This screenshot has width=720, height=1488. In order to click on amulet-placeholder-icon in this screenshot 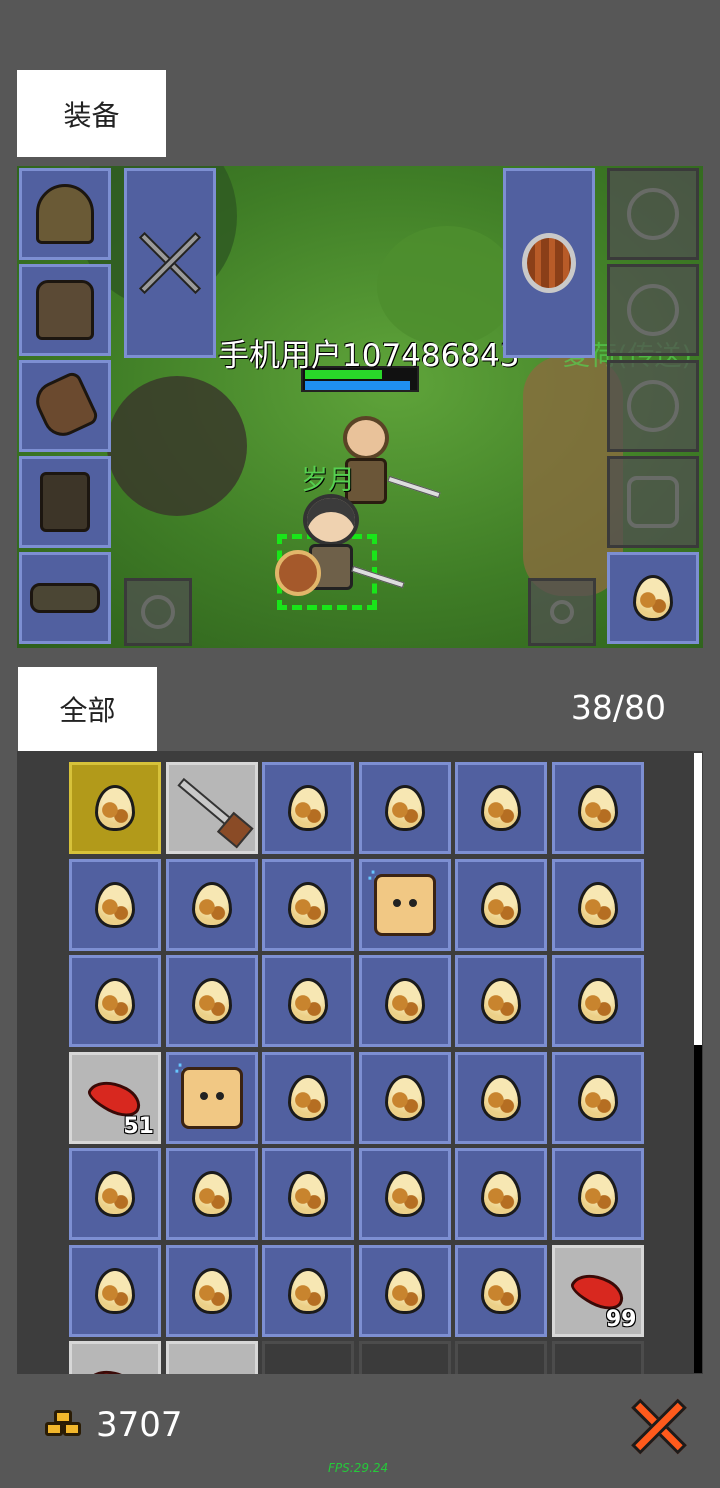, I will do `click(653, 214)`.